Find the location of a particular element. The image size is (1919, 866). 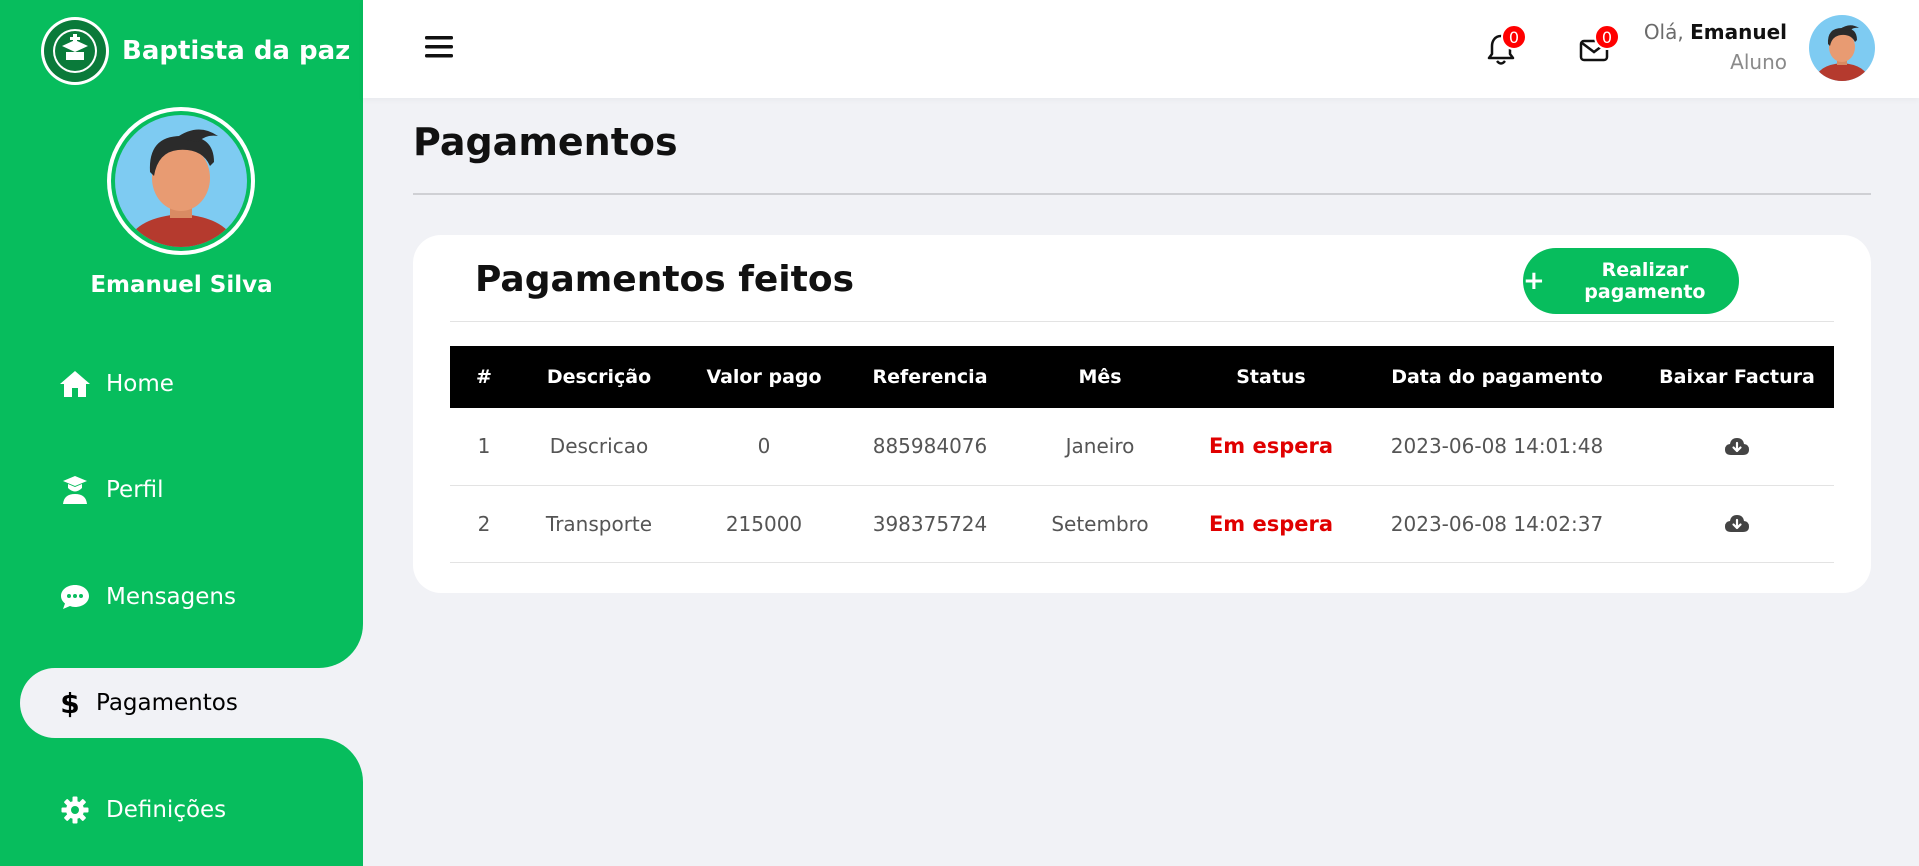

greeting-prefix: Olá, is located at coordinates (1663, 32).